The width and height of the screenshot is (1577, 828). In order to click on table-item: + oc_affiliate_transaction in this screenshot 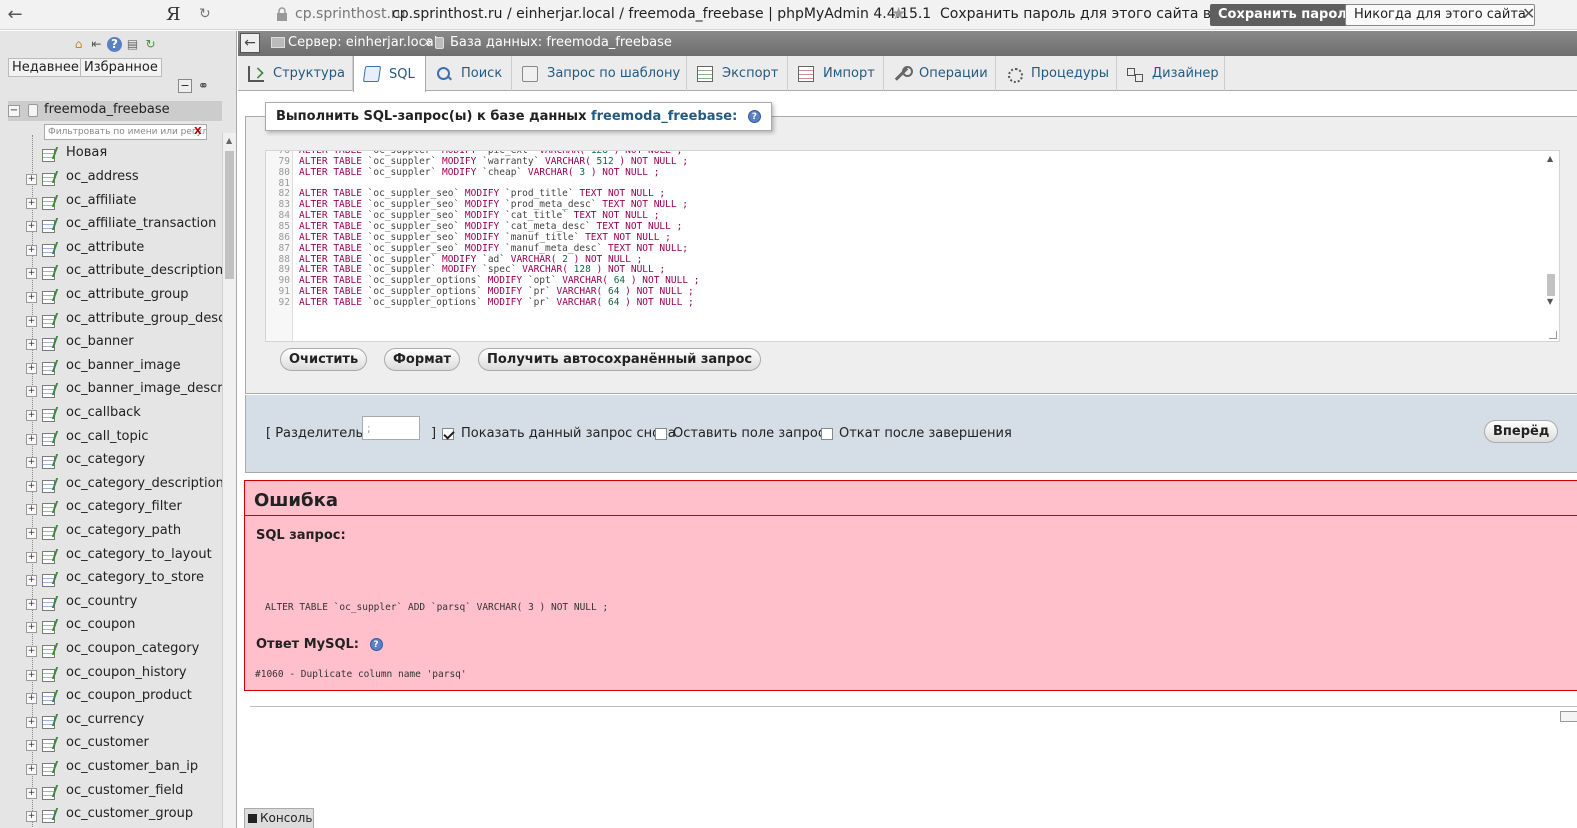, I will do `click(124, 225)`.